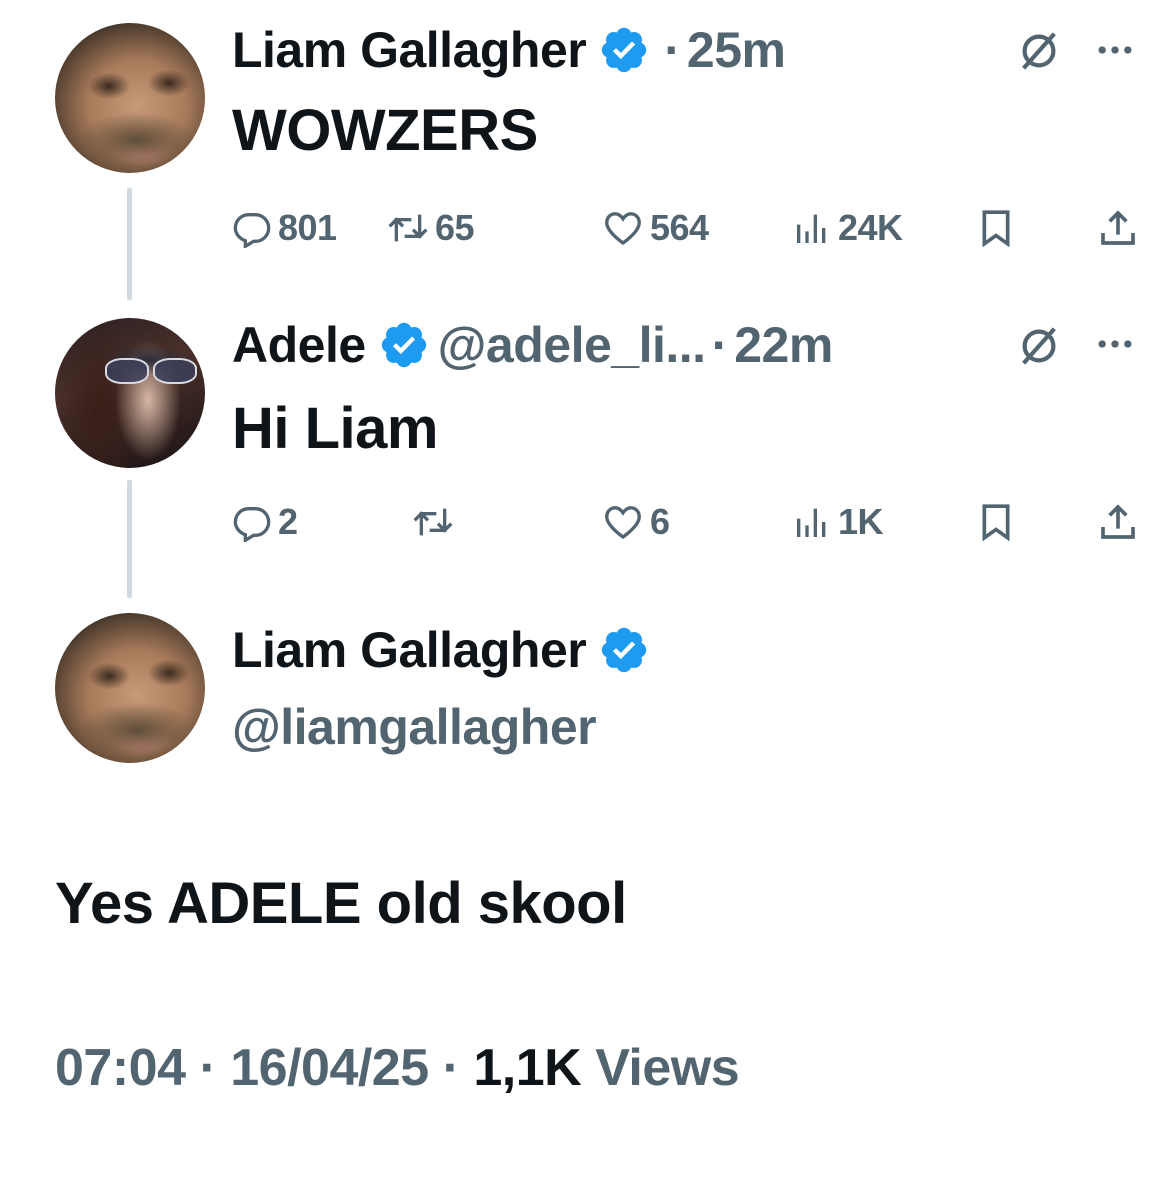 This screenshot has width=1163, height=1200. What do you see at coordinates (736, 50) in the screenshot?
I see `timestamp: 25m` at bounding box center [736, 50].